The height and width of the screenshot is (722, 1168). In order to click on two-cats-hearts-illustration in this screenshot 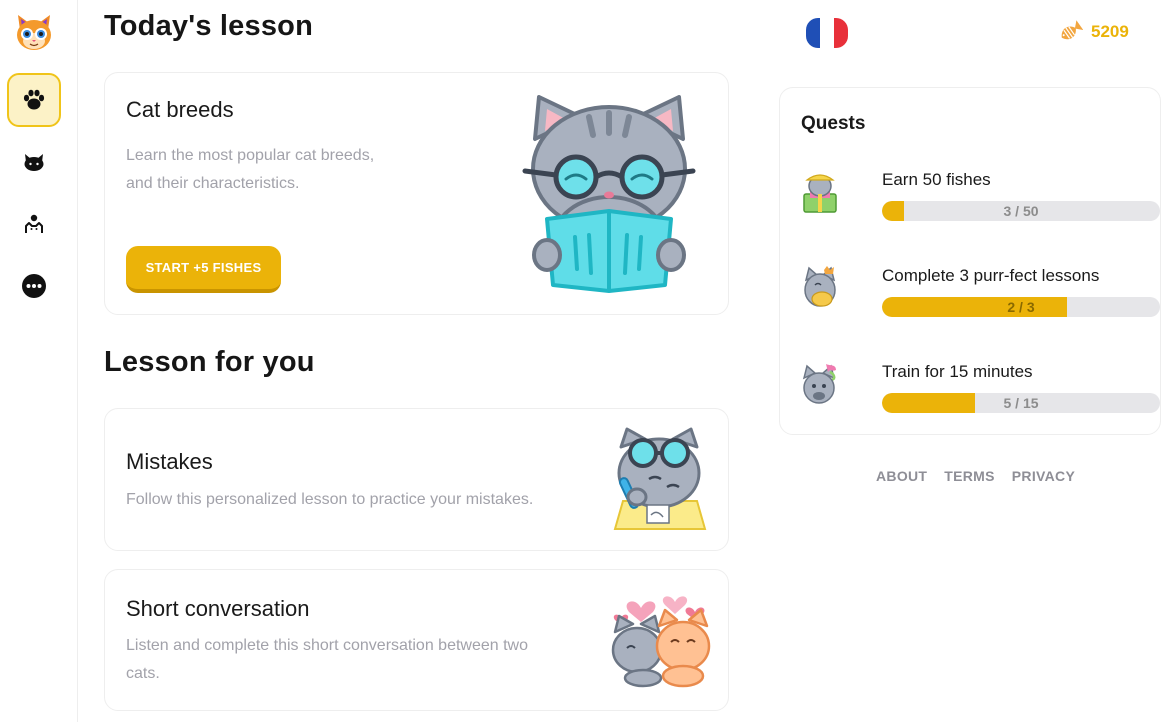, I will do `click(661, 642)`.